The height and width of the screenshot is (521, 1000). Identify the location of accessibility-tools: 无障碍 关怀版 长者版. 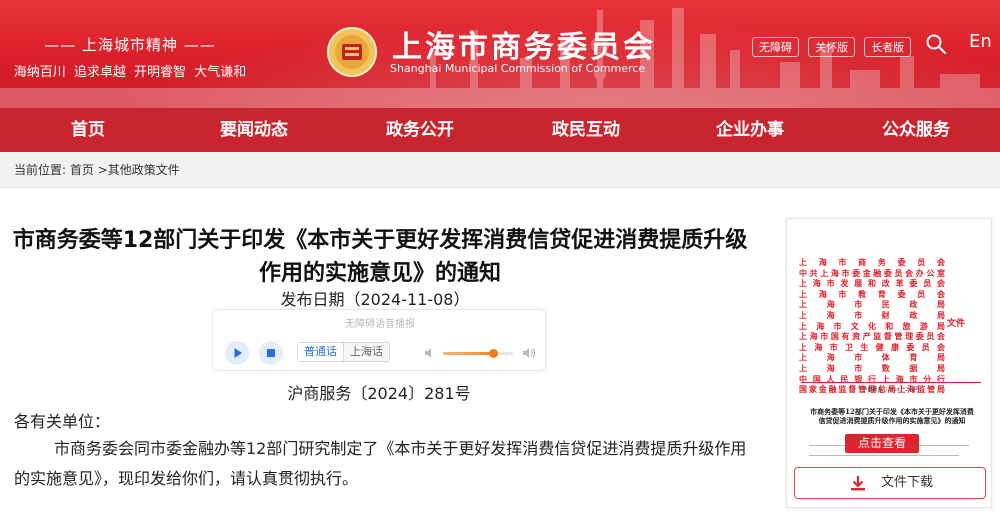
(833, 46).